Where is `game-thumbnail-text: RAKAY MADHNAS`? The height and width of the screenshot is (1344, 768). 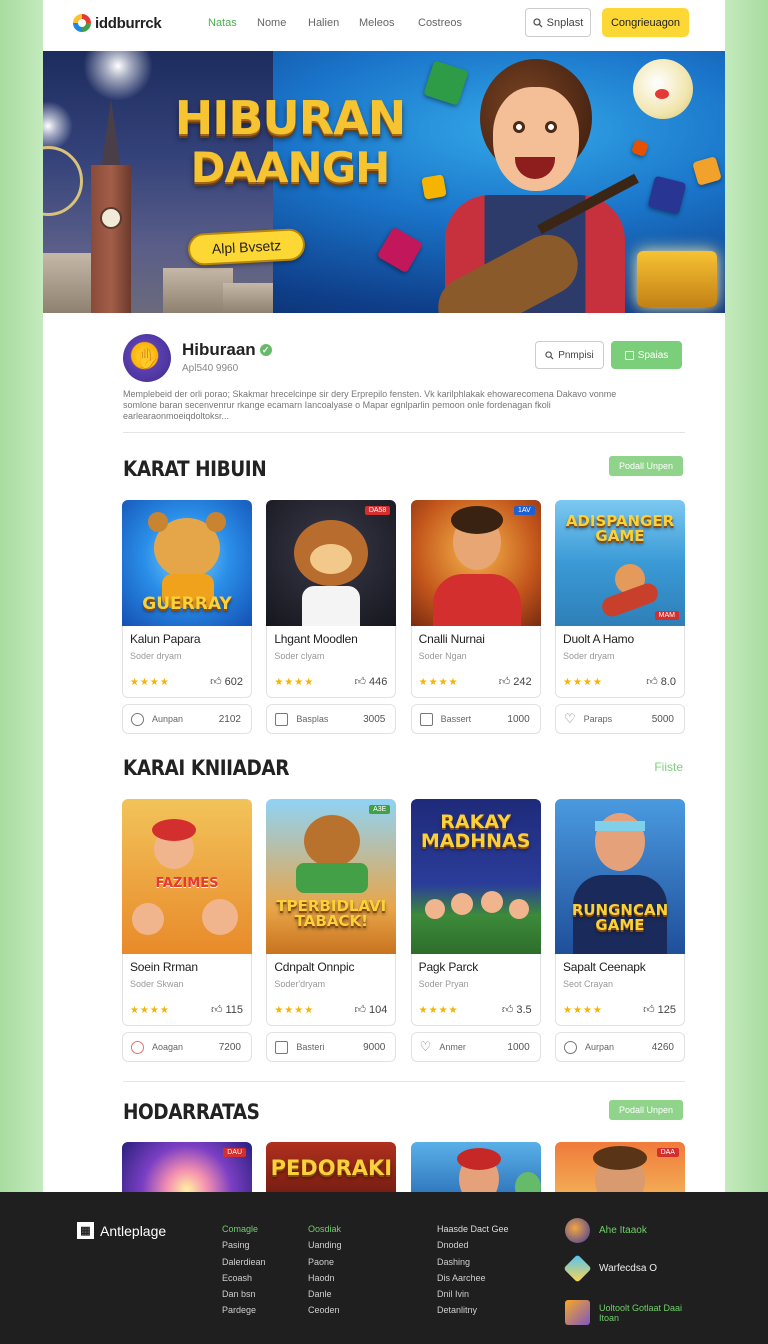
game-thumbnail-text: RAKAY MADHNAS is located at coordinates (475, 831).